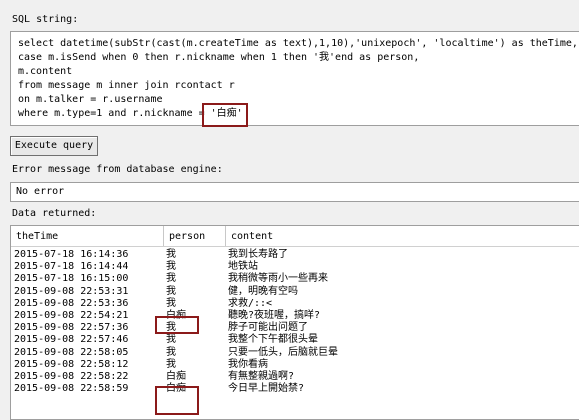  Describe the element at coordinates (294, 192) in the screenshot. I see `error-message-field: No error` at that location.